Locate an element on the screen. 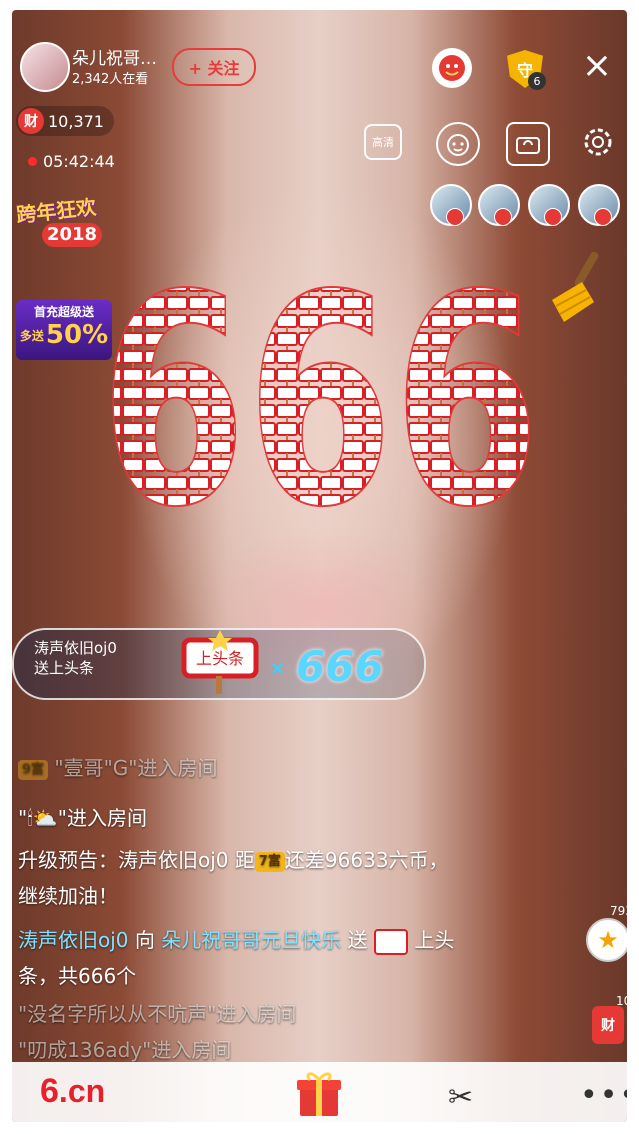 This screenshot has height=1134, width=639. hd-label: 高清 is located at coordinates (383, 142).